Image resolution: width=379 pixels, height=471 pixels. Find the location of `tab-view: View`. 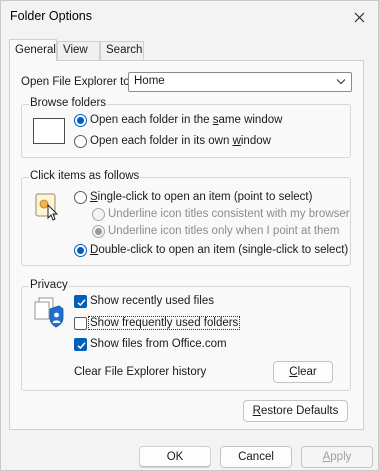

tab-view: View is located at coordinates (78, 50).